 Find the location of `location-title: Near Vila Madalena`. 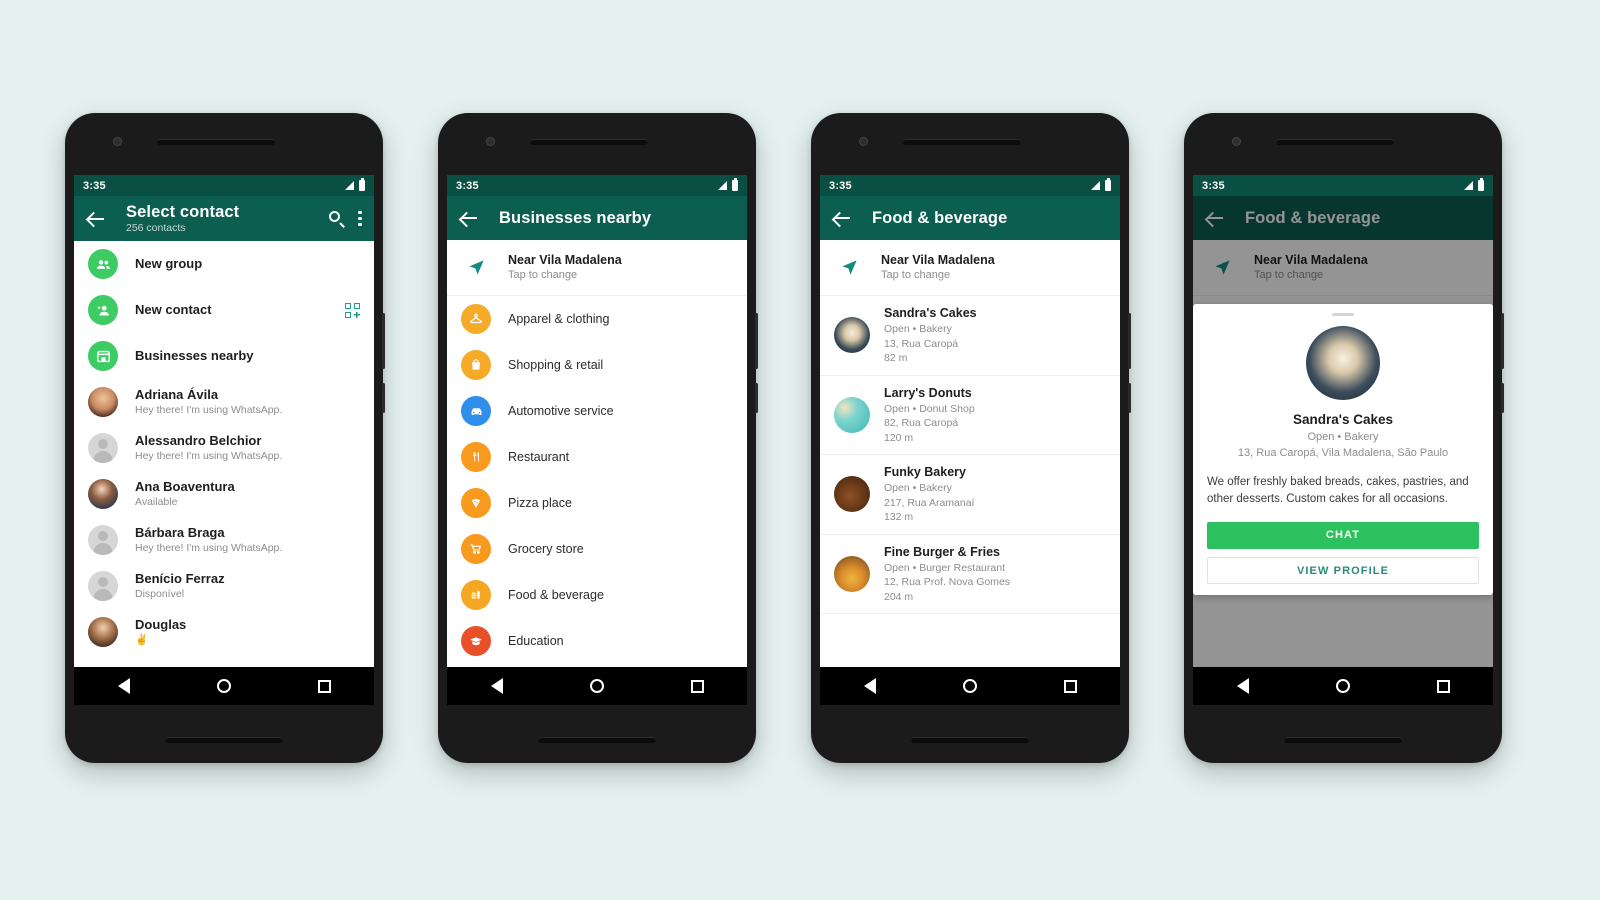

location-title: Near Vila Madalena is located at coordinates (938, 260).